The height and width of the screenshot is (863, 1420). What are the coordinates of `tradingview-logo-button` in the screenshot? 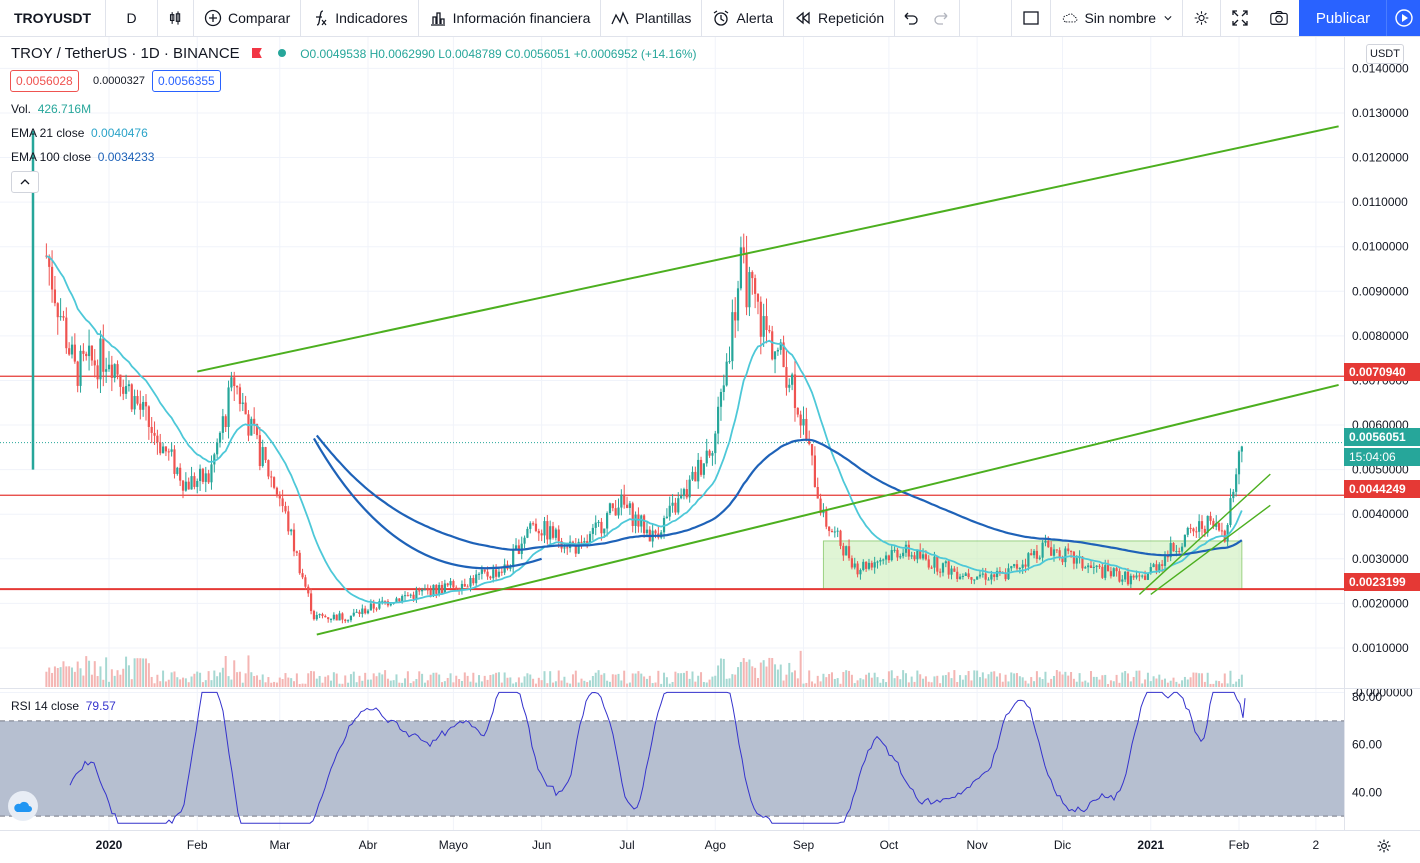 It's located at (23, 806).